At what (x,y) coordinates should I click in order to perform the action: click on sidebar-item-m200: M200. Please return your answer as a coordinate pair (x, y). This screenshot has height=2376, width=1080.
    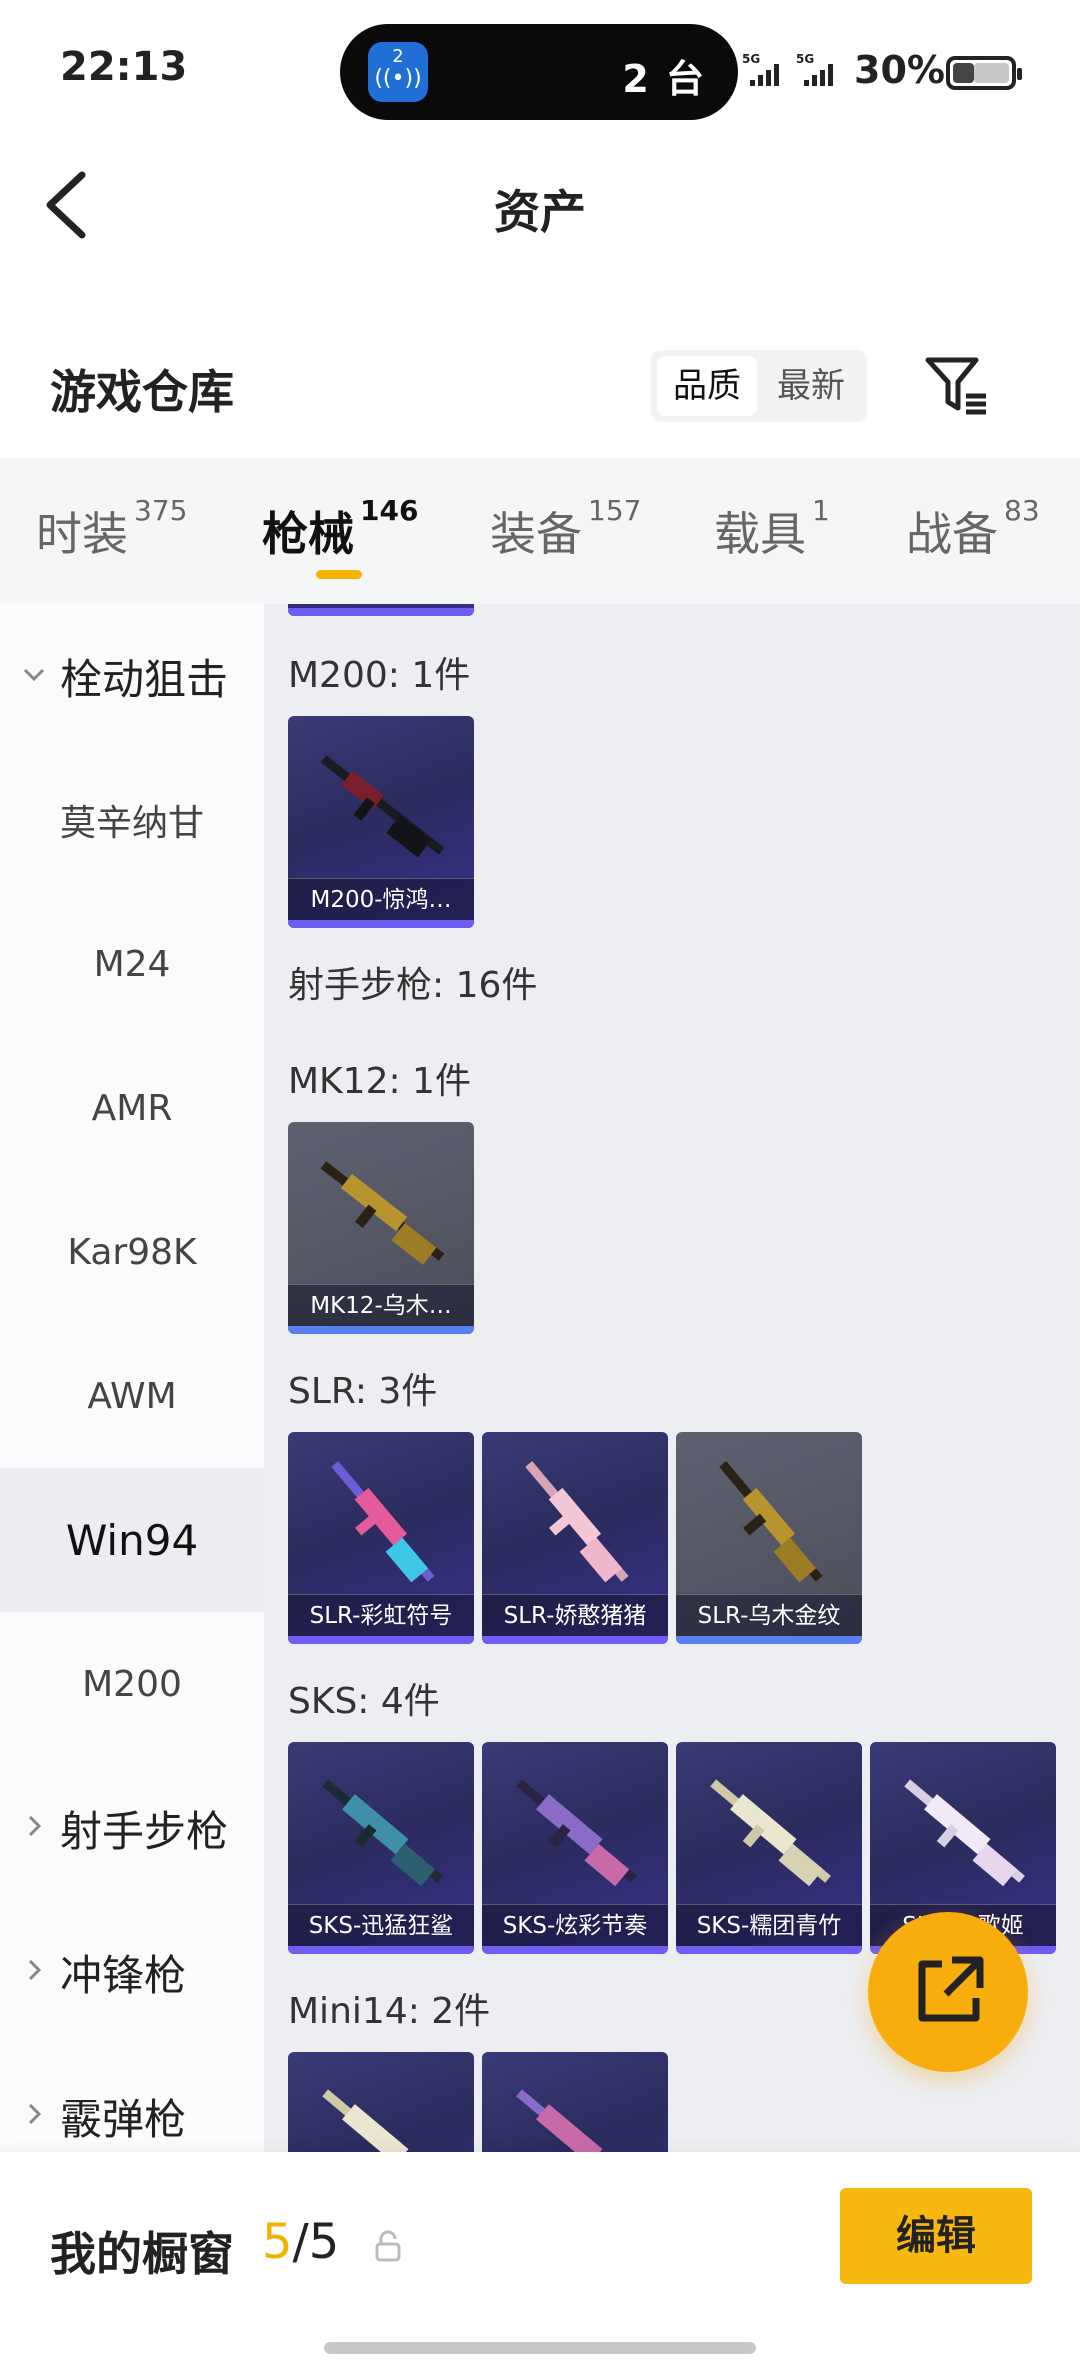
    Looking at the image, I should click on (132, 1684).